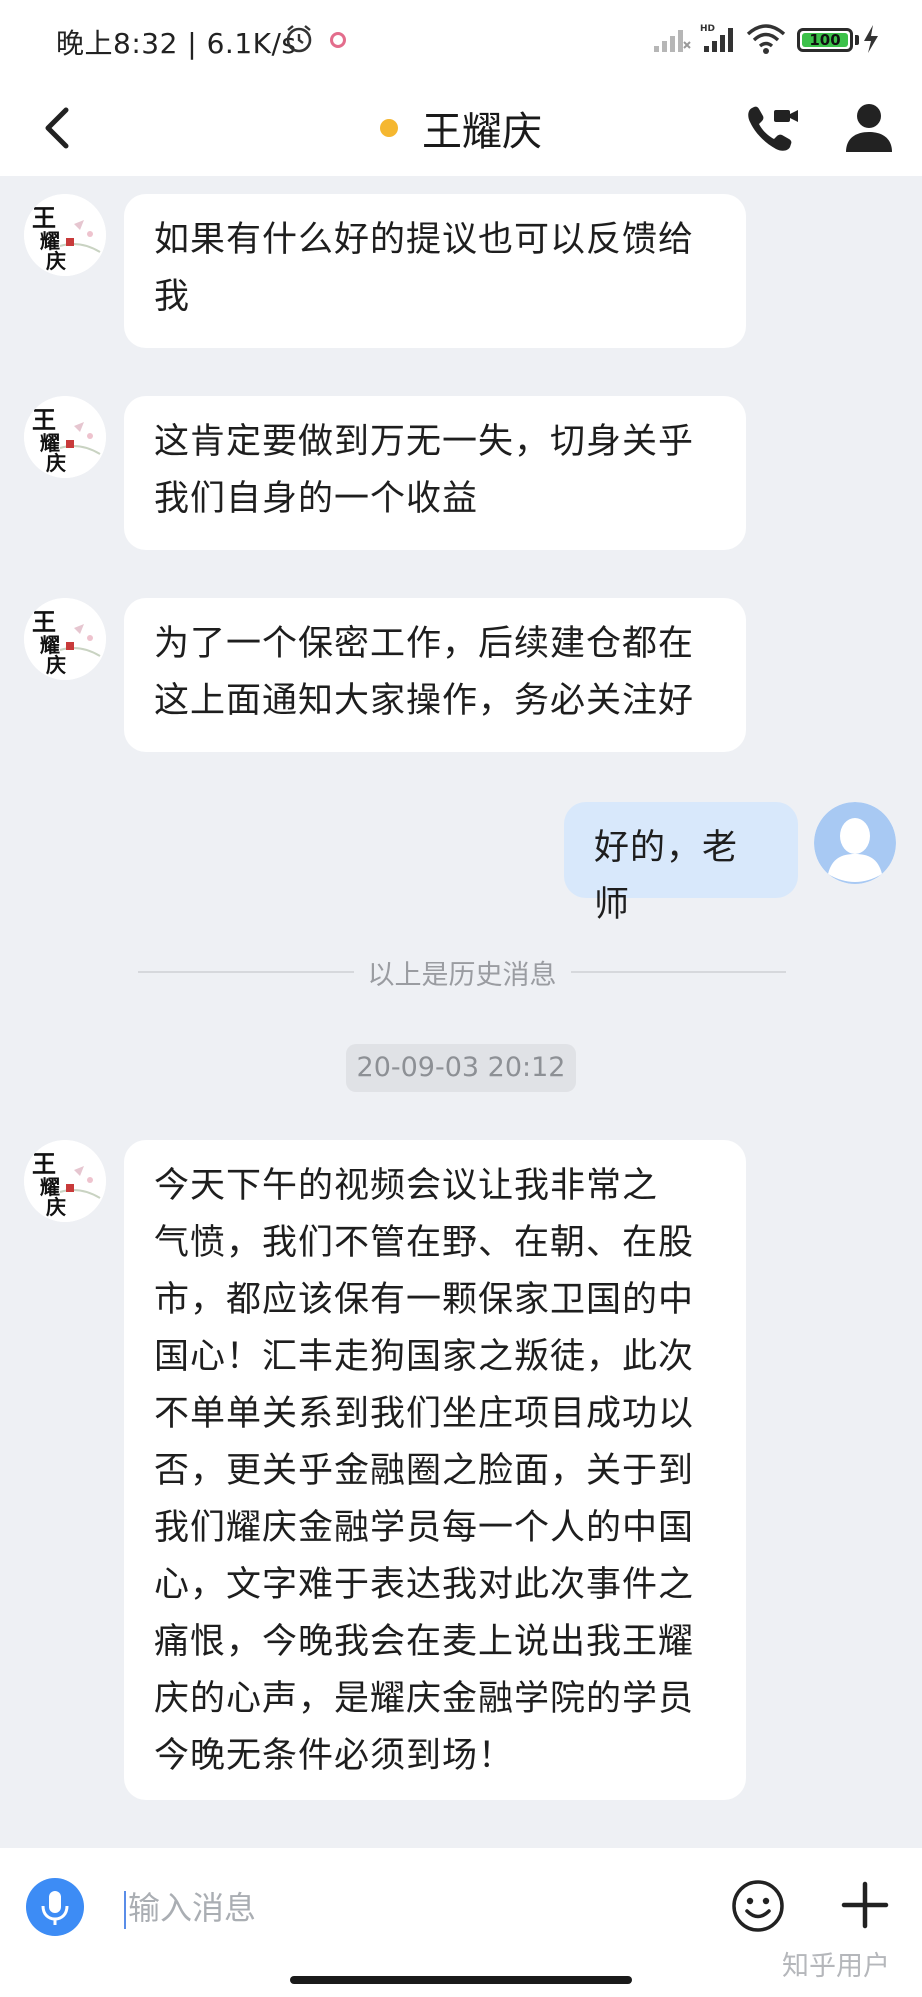 The width and height of the screenshot is (922, 1997). Describe the element at coordinates (406, 1186) in the screenshot. I see `message-line: 今天下午的视频会议让我非常之` at that location.